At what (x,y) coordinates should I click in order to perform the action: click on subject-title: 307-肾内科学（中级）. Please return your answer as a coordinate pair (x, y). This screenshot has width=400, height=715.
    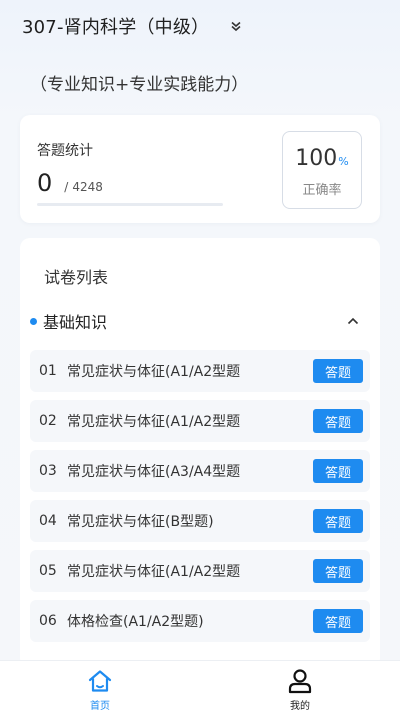
    Looking at the image, I should click on (115, 26).